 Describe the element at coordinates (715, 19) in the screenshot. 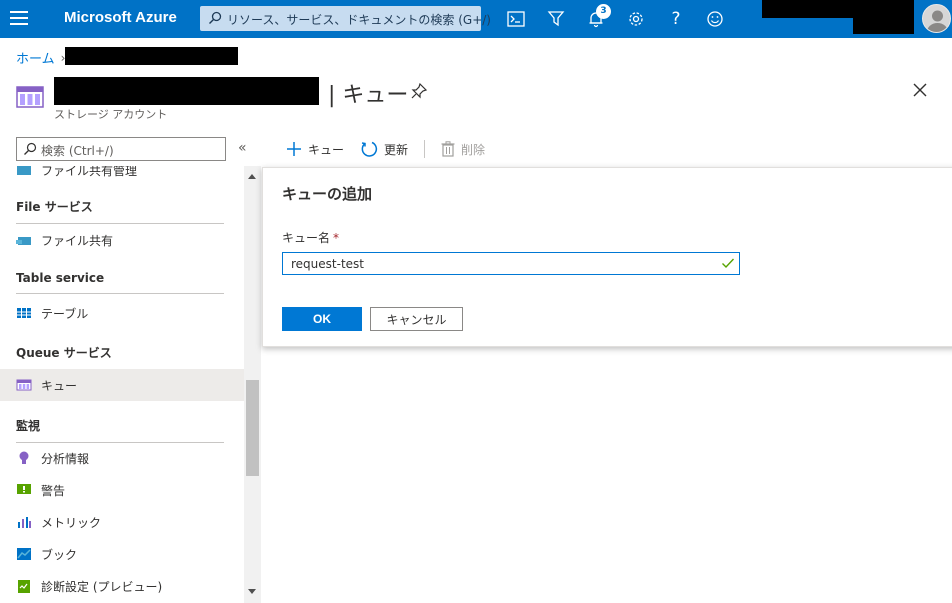

I see `feedback-smiley-icon` at that location.